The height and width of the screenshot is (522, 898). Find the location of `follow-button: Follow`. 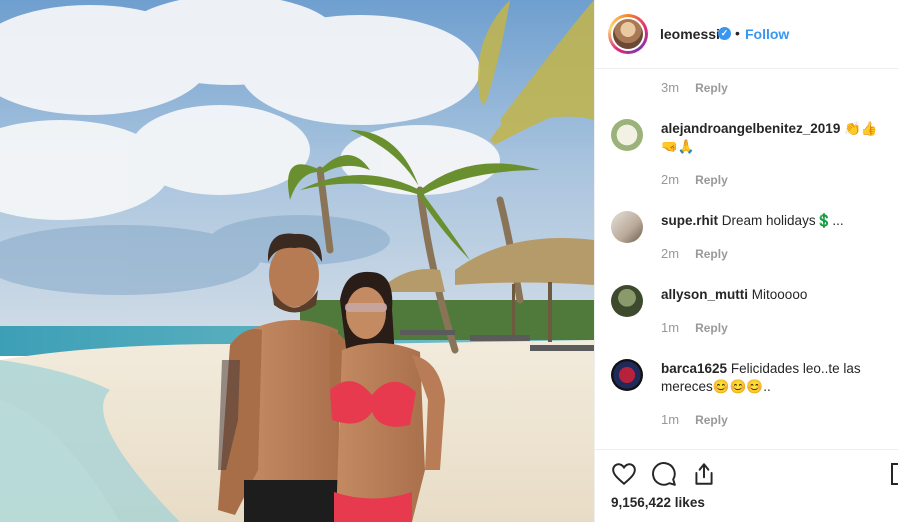

follow-button: Follow is located at coordinates (767, 34).